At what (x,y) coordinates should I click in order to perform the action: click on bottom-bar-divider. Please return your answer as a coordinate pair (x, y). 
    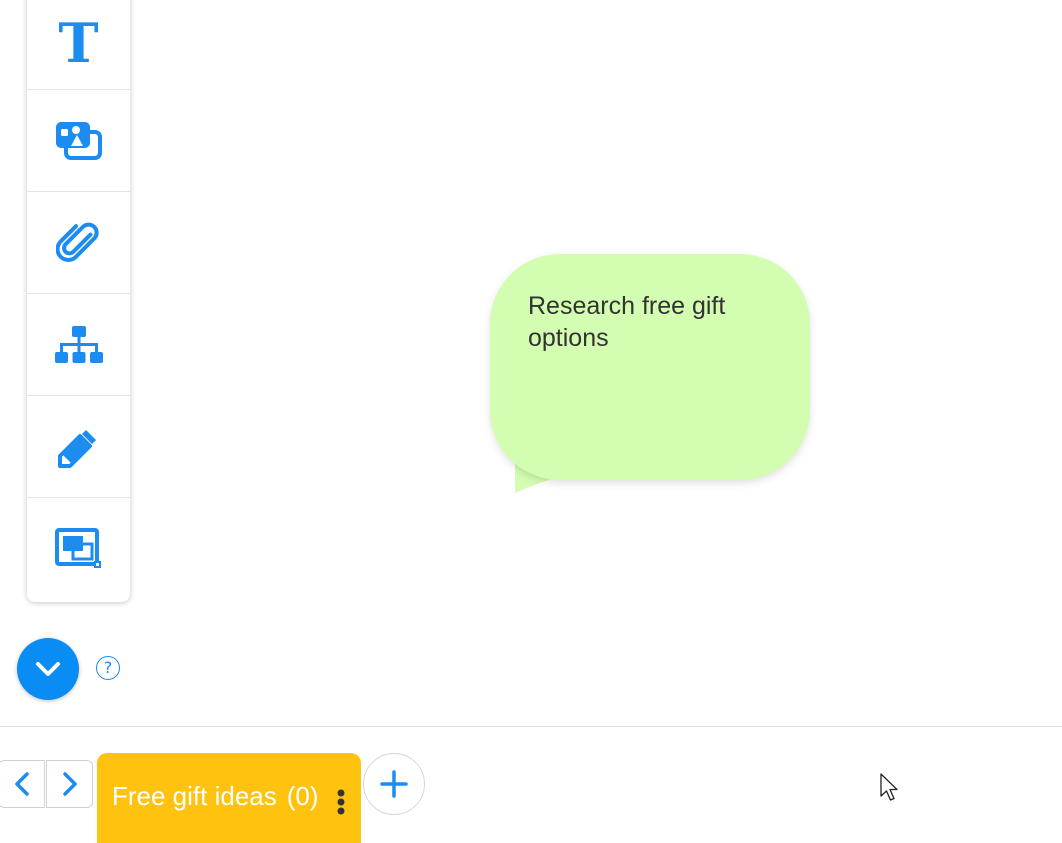
    Looking at the image, I should click on (531, 726).